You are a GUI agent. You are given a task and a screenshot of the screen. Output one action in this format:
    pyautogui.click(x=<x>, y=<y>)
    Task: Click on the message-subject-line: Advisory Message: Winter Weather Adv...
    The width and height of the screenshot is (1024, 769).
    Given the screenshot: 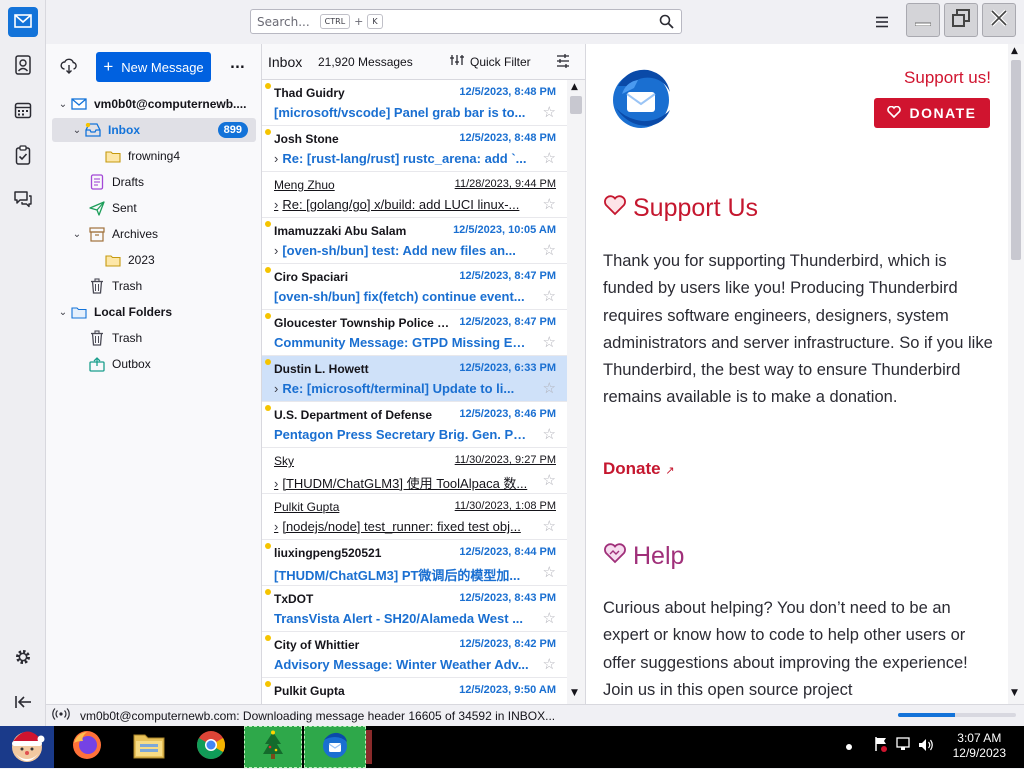 What is the action you would take?
    pyautogui.click(x=401, y=664)
    